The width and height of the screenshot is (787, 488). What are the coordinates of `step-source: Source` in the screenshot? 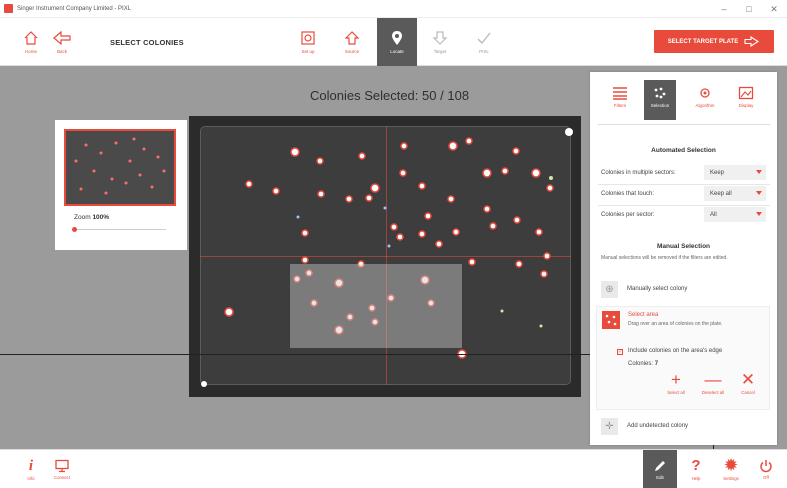 It's located at (352, 42).